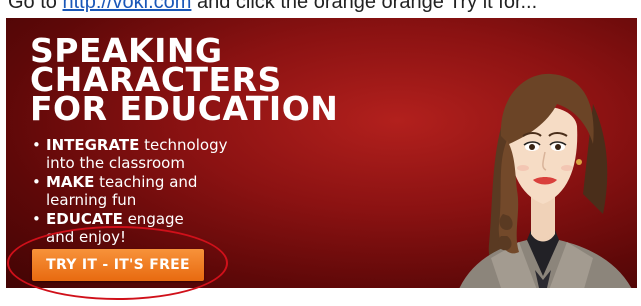 This screenshot has height=306, width=641. I want to click on bullet-strong-text: INTEGRATE, so click(93, 145).